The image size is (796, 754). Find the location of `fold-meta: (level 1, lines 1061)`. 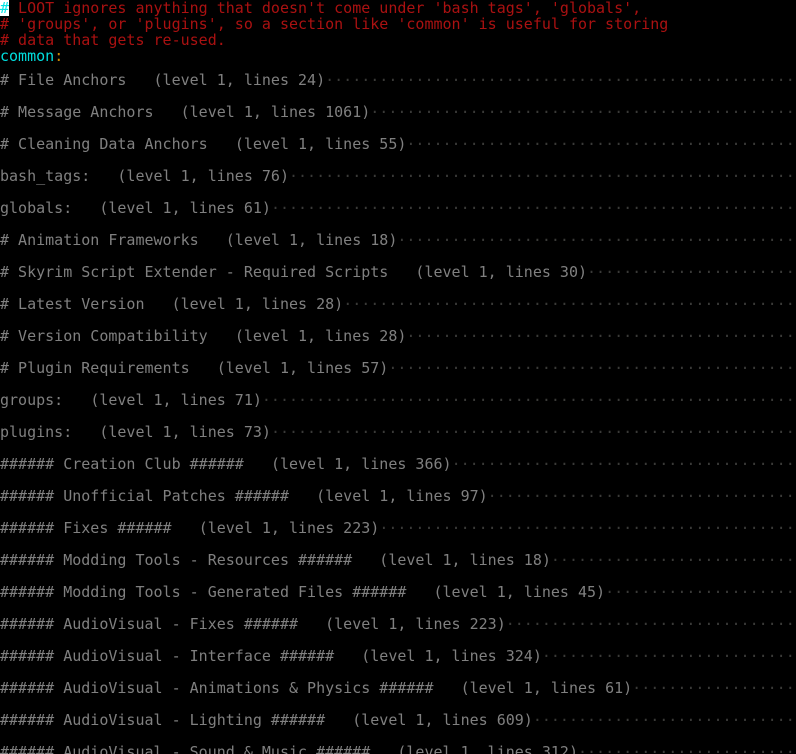

fold-meta: (level 1, lines 1061) is located at coordinates (275, 112).